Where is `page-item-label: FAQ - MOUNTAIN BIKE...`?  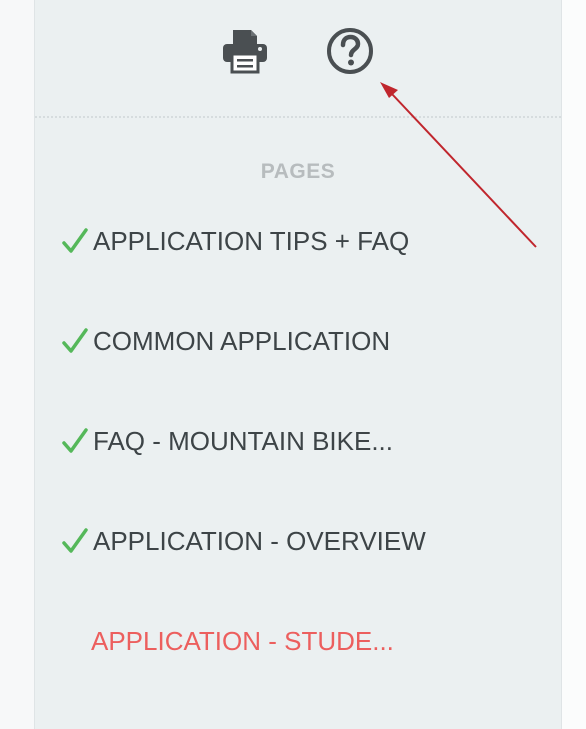 page-item-label: FAQ - MOUNTAIN BIKE... is located at coordinates (243, 441).